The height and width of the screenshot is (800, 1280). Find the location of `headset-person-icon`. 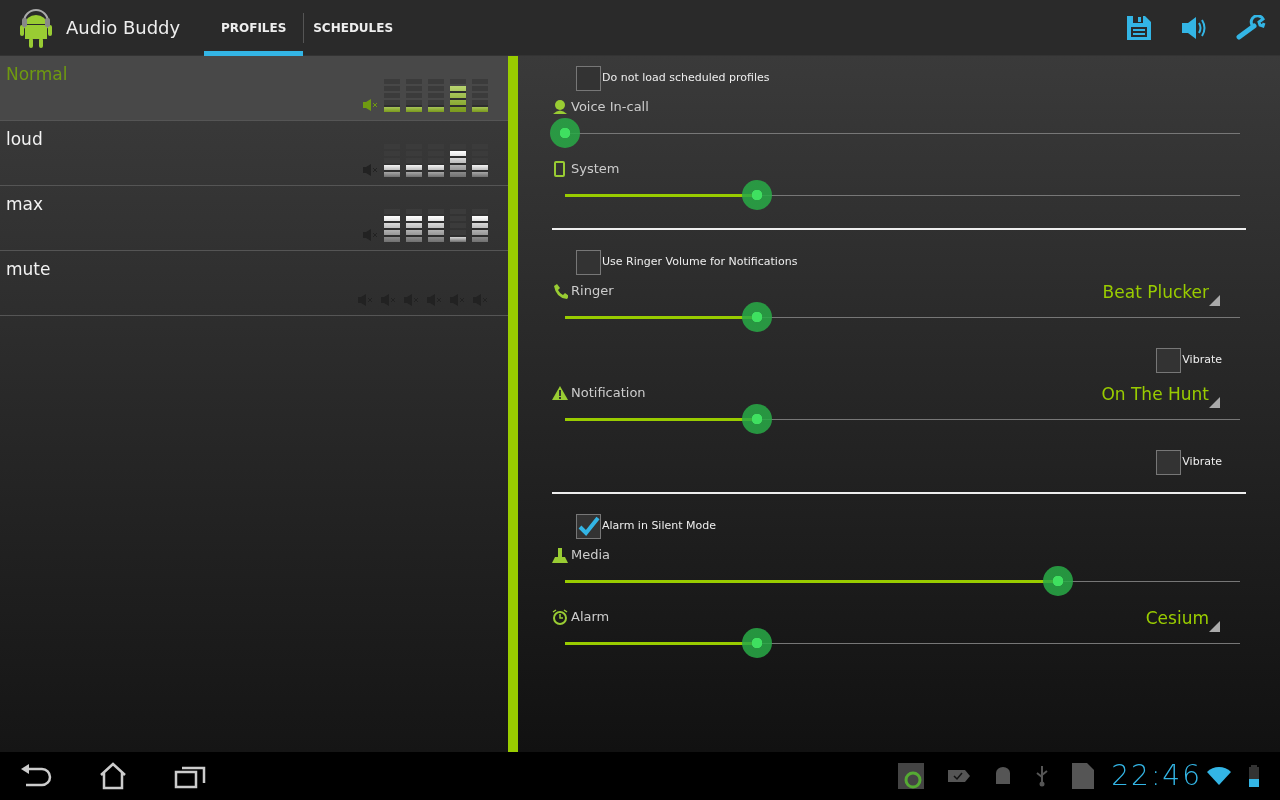

headset-person-icon is located at coordinates (560, 107).